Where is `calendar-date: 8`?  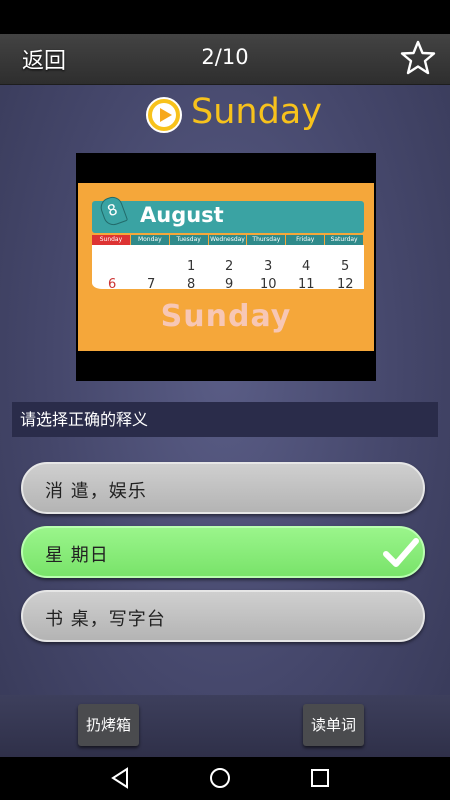 calendar-date: 8 is located at coordinates (191, 284).